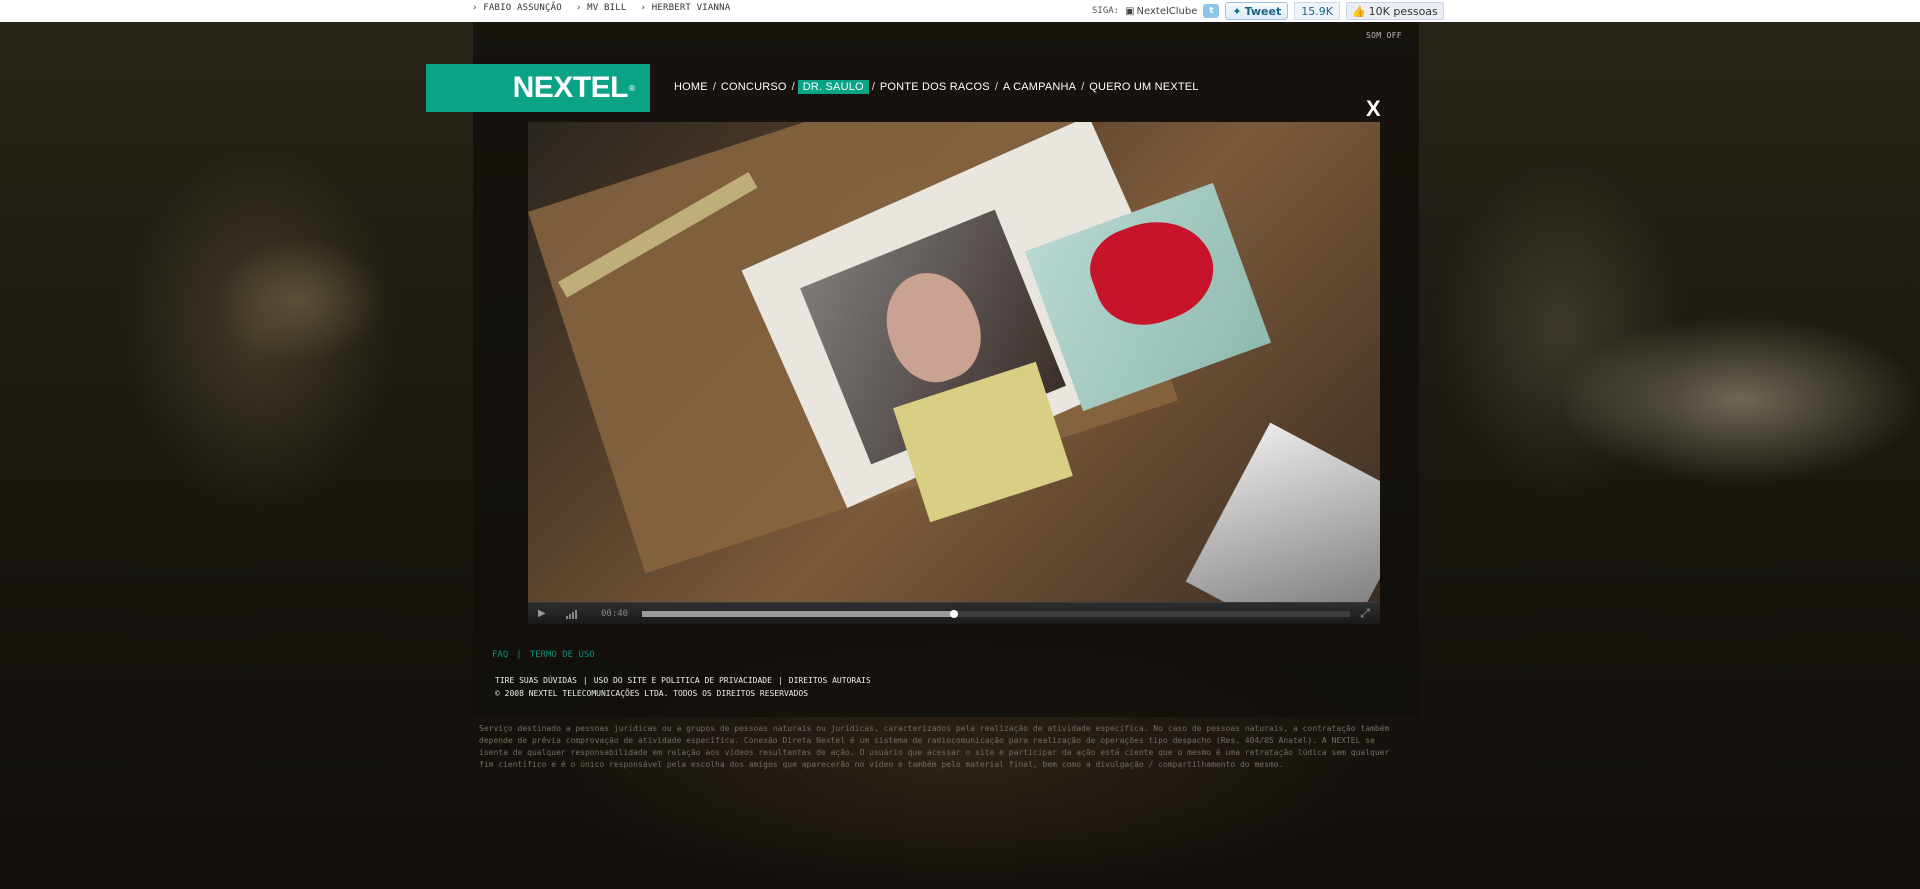 Image resolution: width=1920 pixels, height=889 pixels. I want to click on top-link-mvbill: › MV BILL, so click(601, 8).